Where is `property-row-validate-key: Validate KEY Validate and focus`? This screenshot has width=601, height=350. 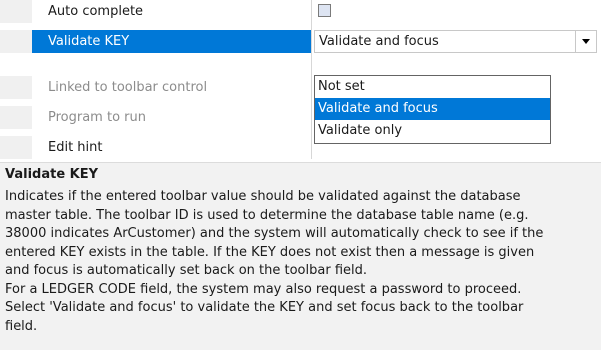
property-row-validate-key: Validate KEY Validate and focus is located at coordinates (300, 41).